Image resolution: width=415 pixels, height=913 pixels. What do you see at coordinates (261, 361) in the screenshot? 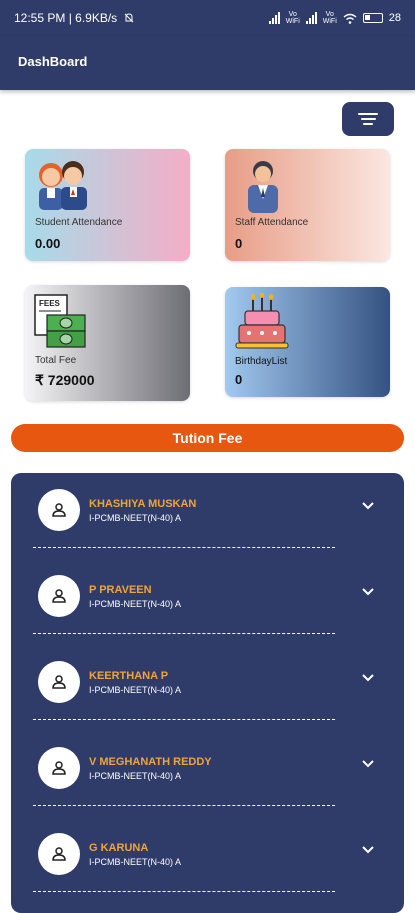
I see `birthday-list-label: BirthdayList` at bounding box center [261, 361].